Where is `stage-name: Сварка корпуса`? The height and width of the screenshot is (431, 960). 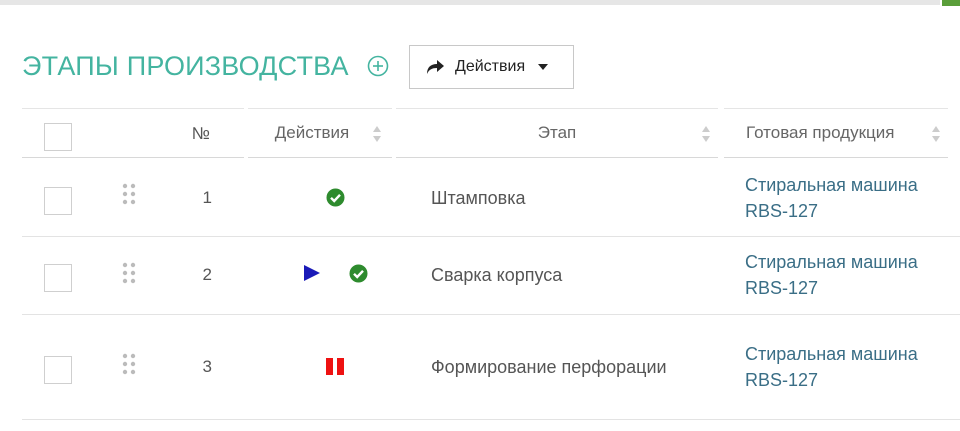 stage-name: Сварка корпуса is located at coordinates (497, 275).